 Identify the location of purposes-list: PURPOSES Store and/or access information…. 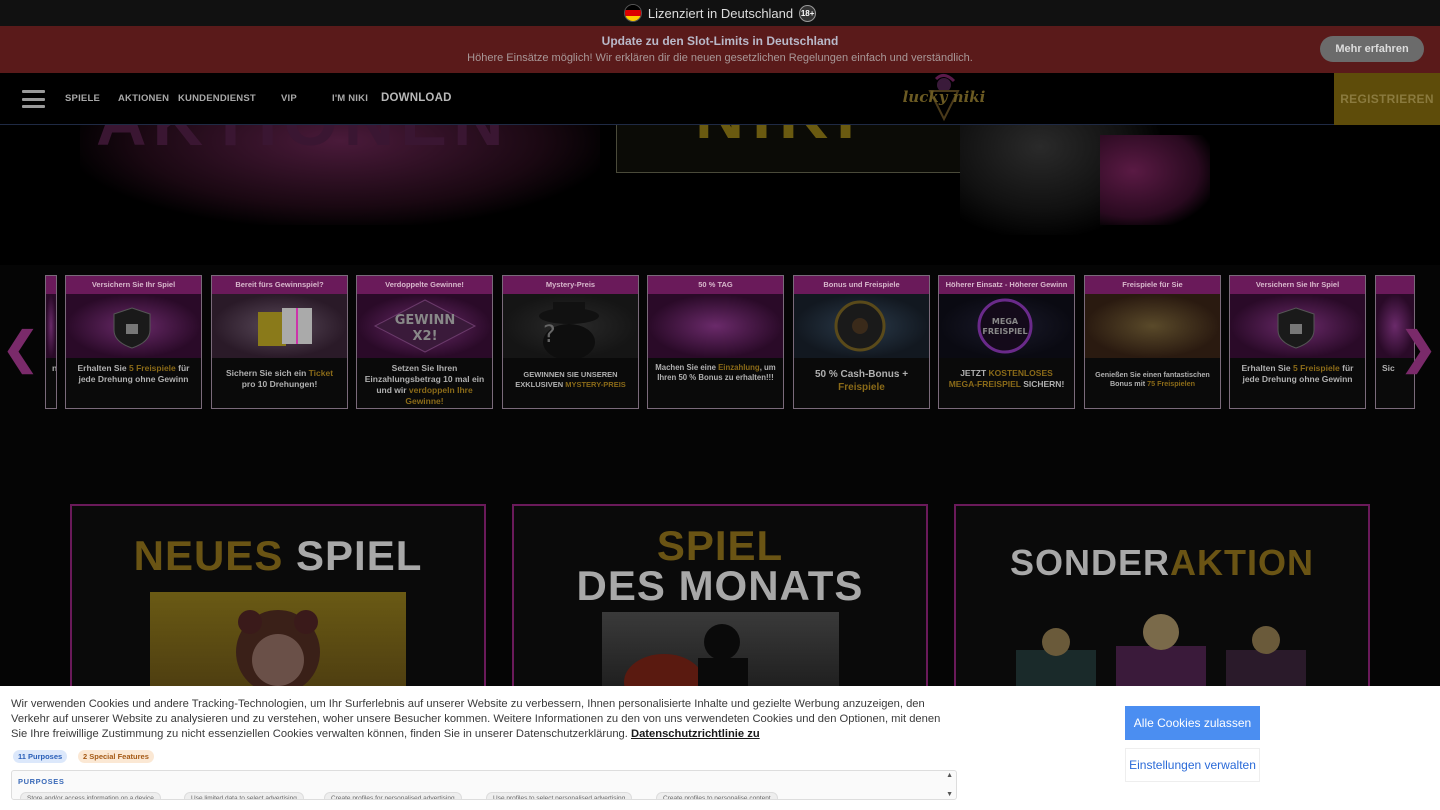
(484, 785).